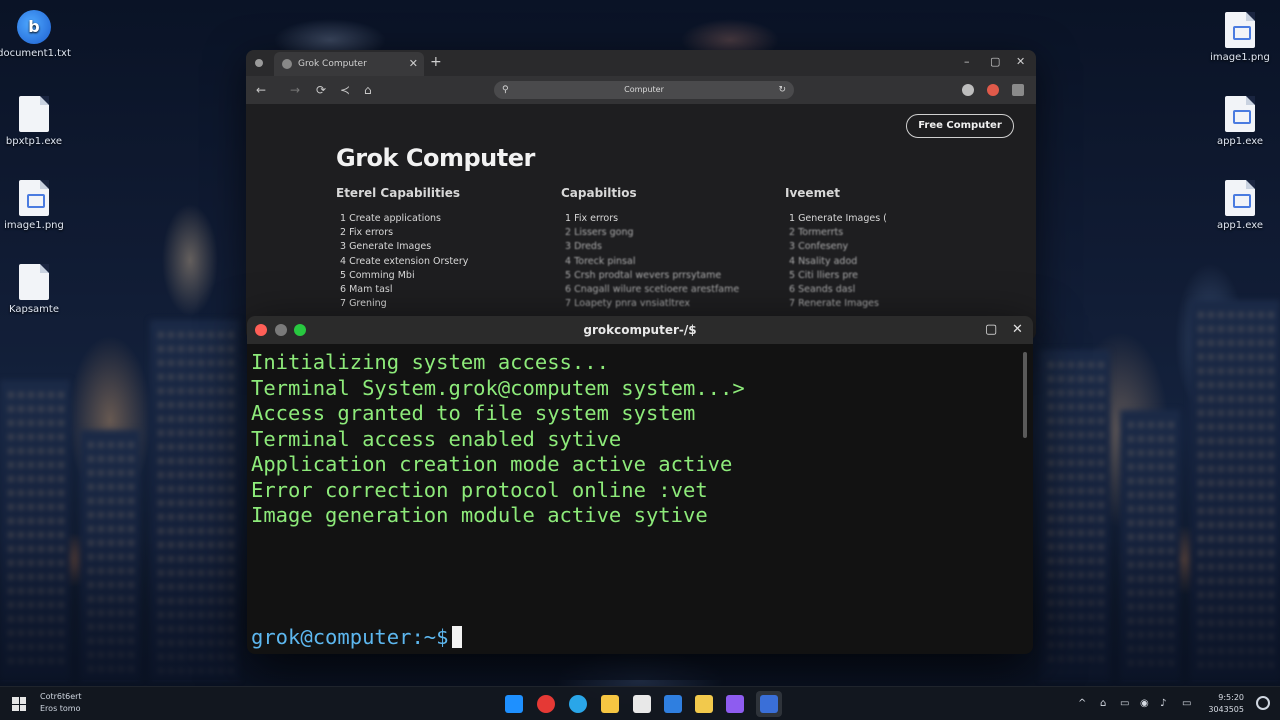  Describe the element at coordinates (782, 90) in the screenshot. I see `refresh-icon: ↻` at that location.